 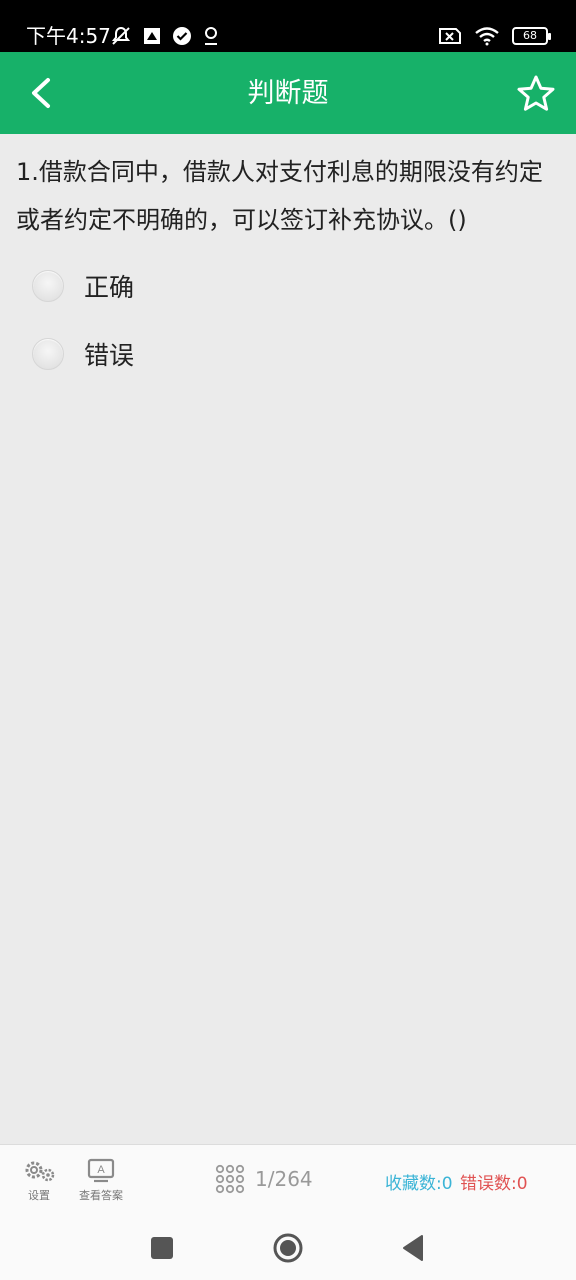 What do you see at coordinates (288, 26) in the screenshot?
I see `status-bar: 下午4:57 68` at bounding box center [288, 26].